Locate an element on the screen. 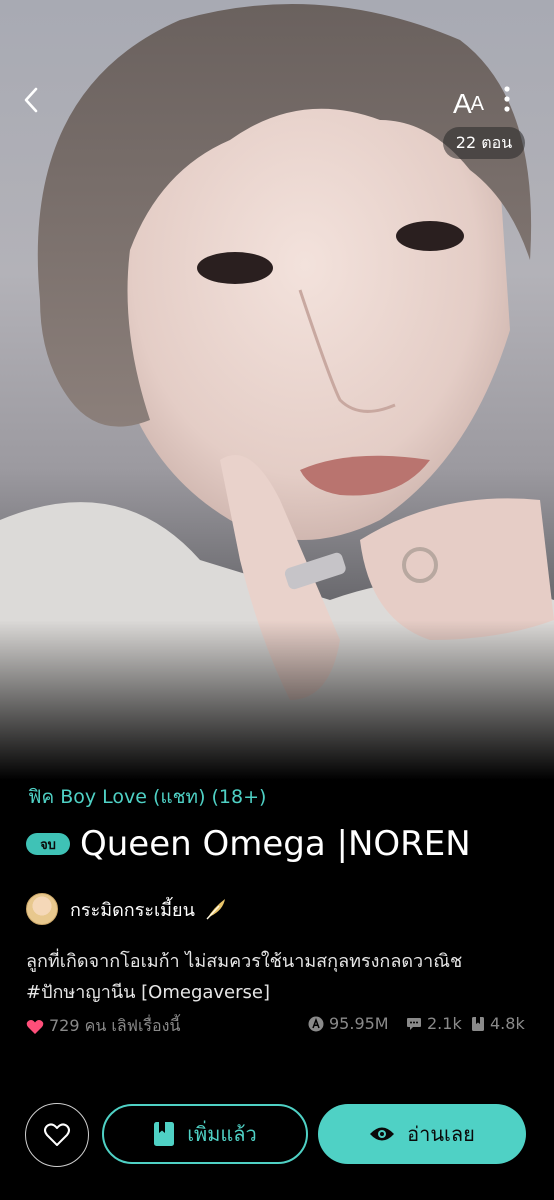 The width and height of the screenshot is (554, 1200). heart-outline-icon is located at coordinates (57, 1134).